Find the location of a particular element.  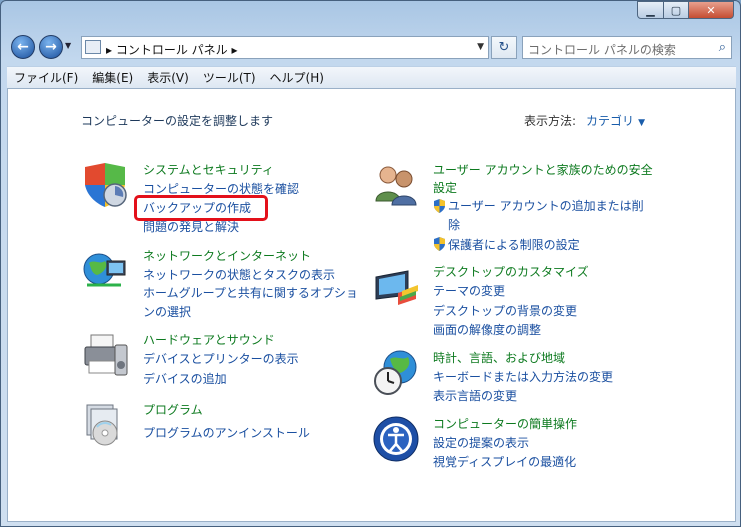

category-link-secured: ユーザー アカウントの追加または削除 is located at coordinates (543, 217).